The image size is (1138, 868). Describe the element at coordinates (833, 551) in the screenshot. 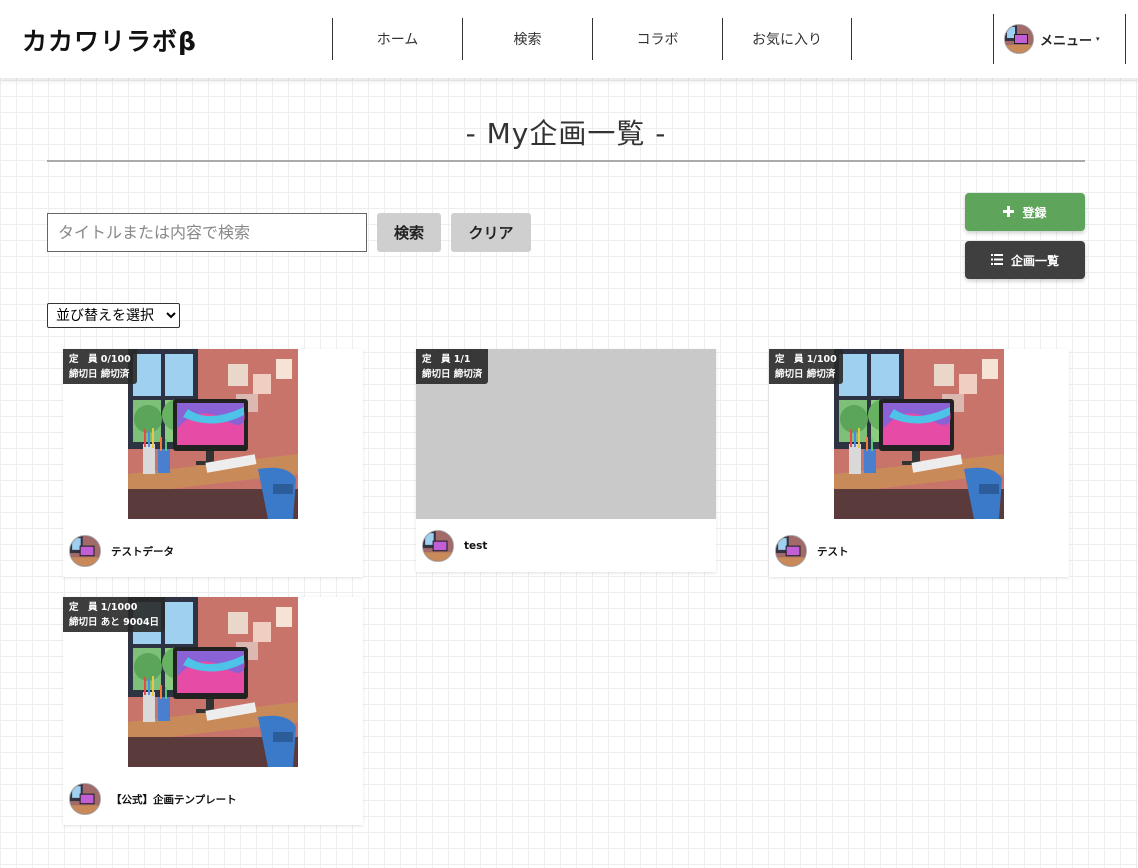

I see `card-title: テスト` at that location.